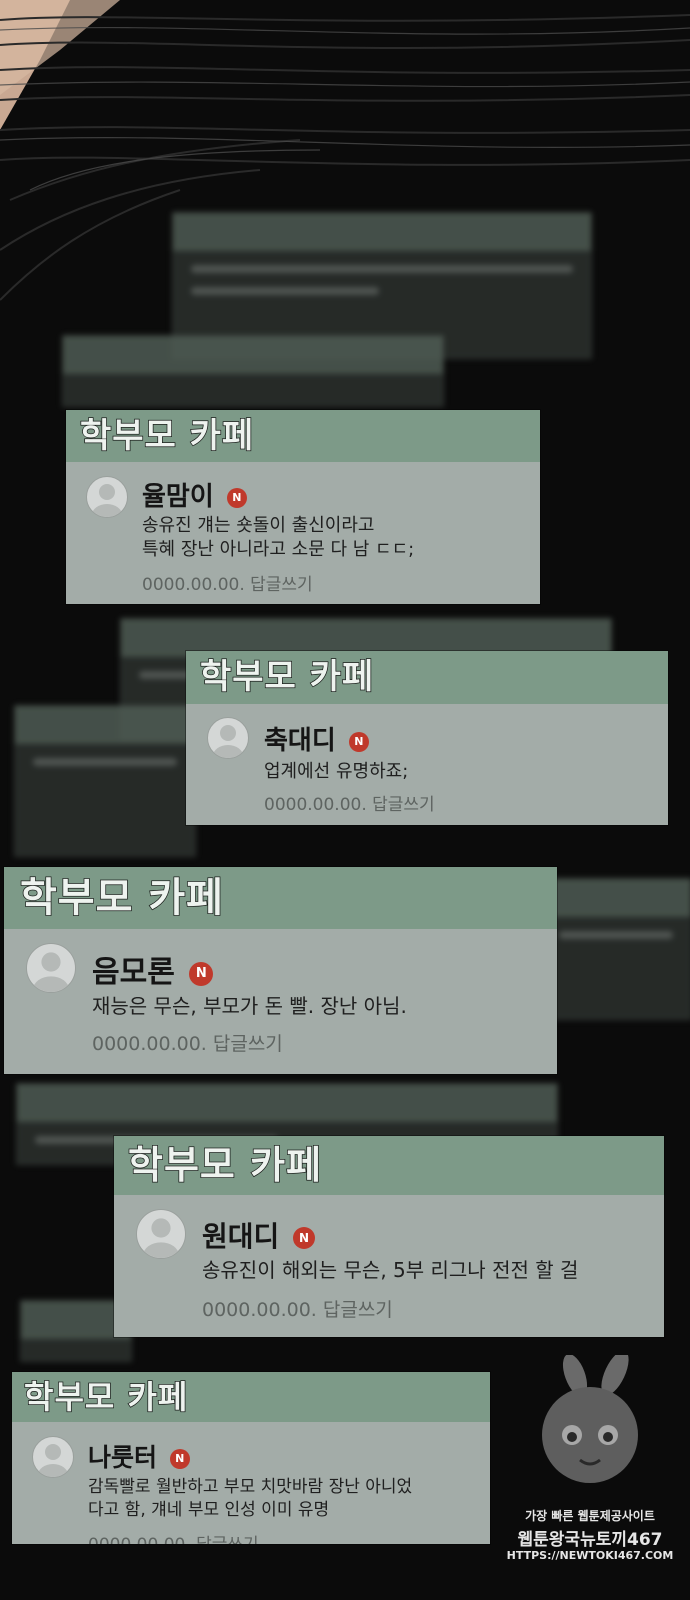 Image resolution: width=690 pixels, height=1600 pixels. What do you see at coordinates (123, 1457) in the screenshot?
I see `nickname-text: 나룻터` at bounding box center [123, 1457].